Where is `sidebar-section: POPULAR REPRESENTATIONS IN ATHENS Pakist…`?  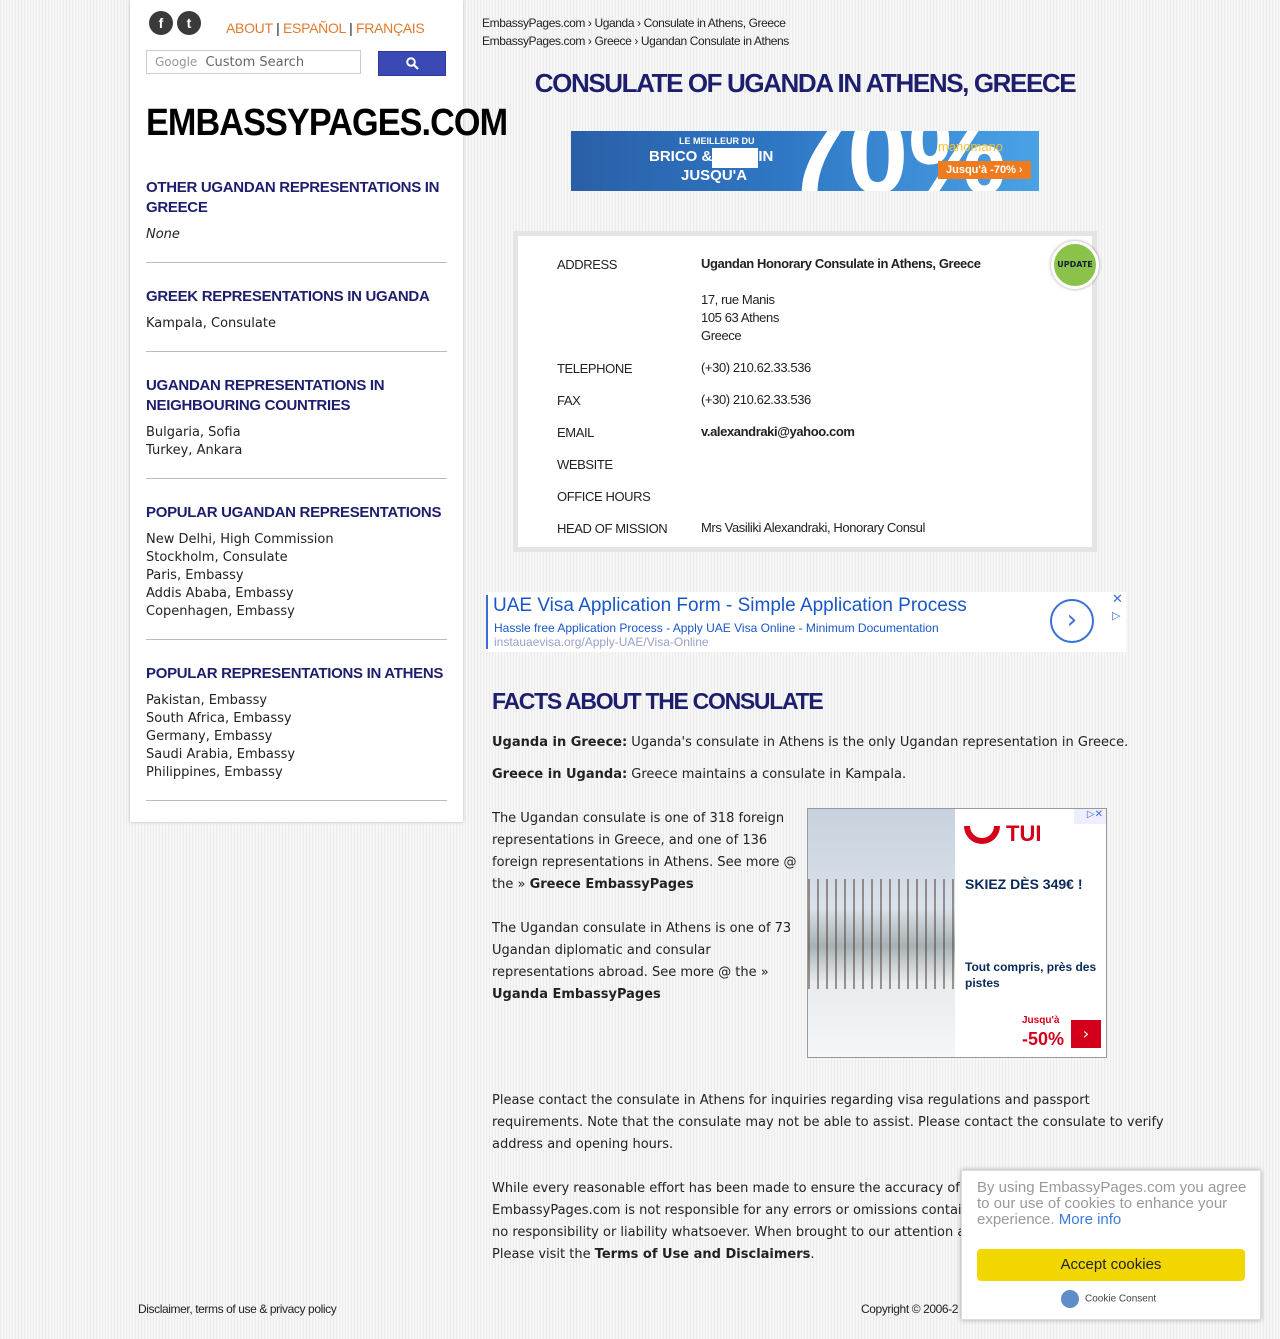 sidebar-section: POPULAR REPRESENTATIONS IN ATHENS Pakist… is located at coordinates (296, 732).